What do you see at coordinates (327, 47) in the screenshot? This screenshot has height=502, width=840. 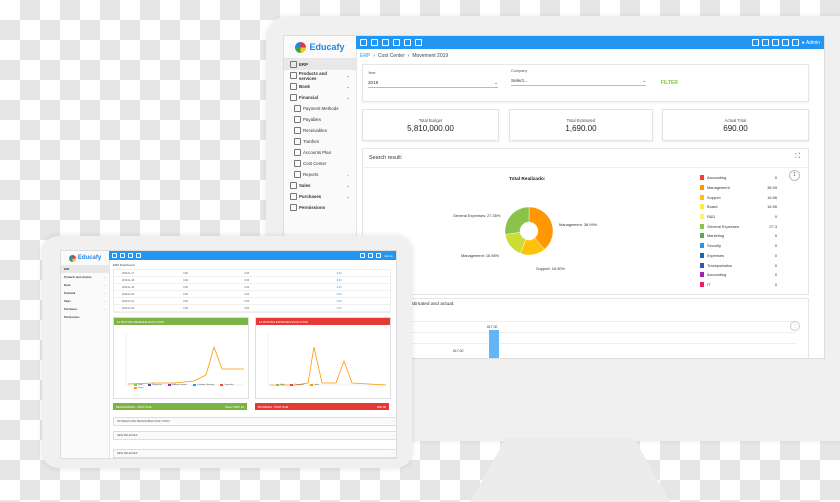 I see `brand-name: Educafy` at bounding box center [327, 47].